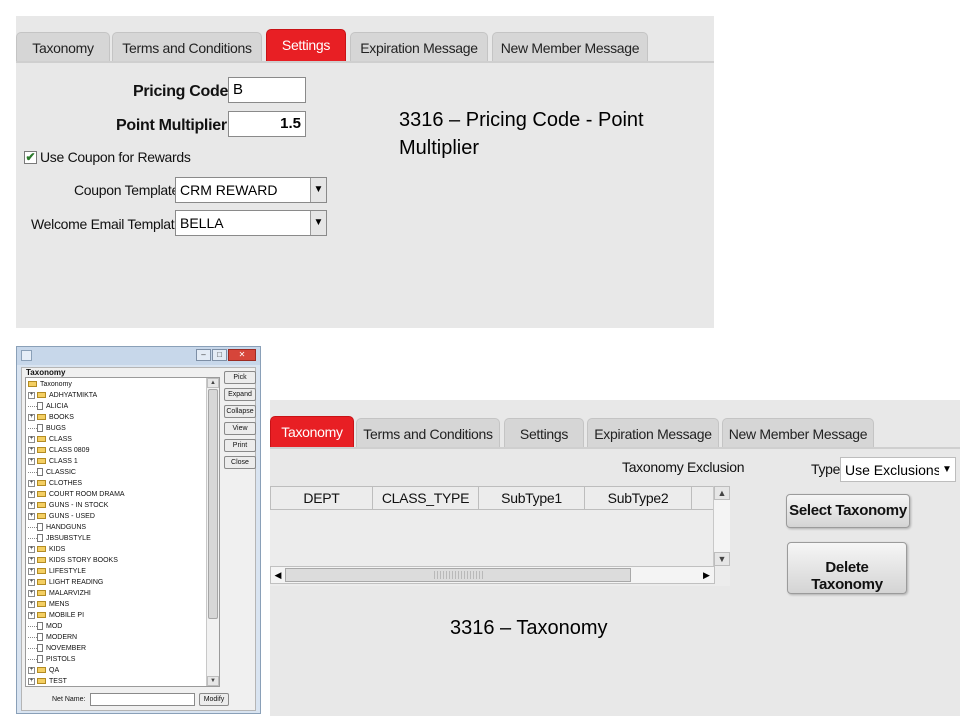  Describe the element at coordinates (848, 511) in the screenshot. I see `select-taxonomy-button: Select Taxonomy` at that location.